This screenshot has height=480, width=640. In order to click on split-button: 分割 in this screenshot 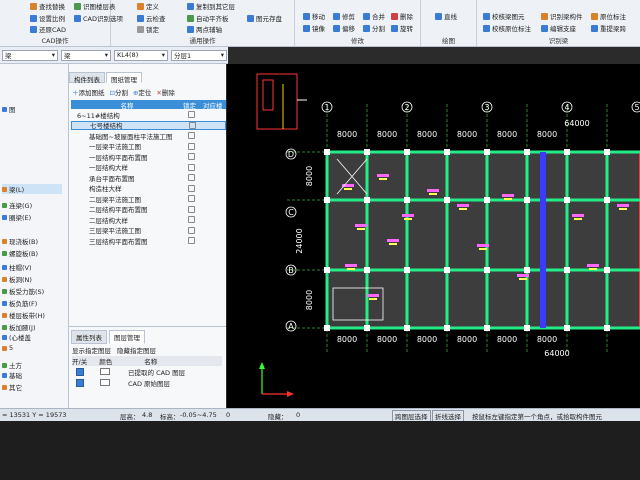, I will do `click(374, 28)`.